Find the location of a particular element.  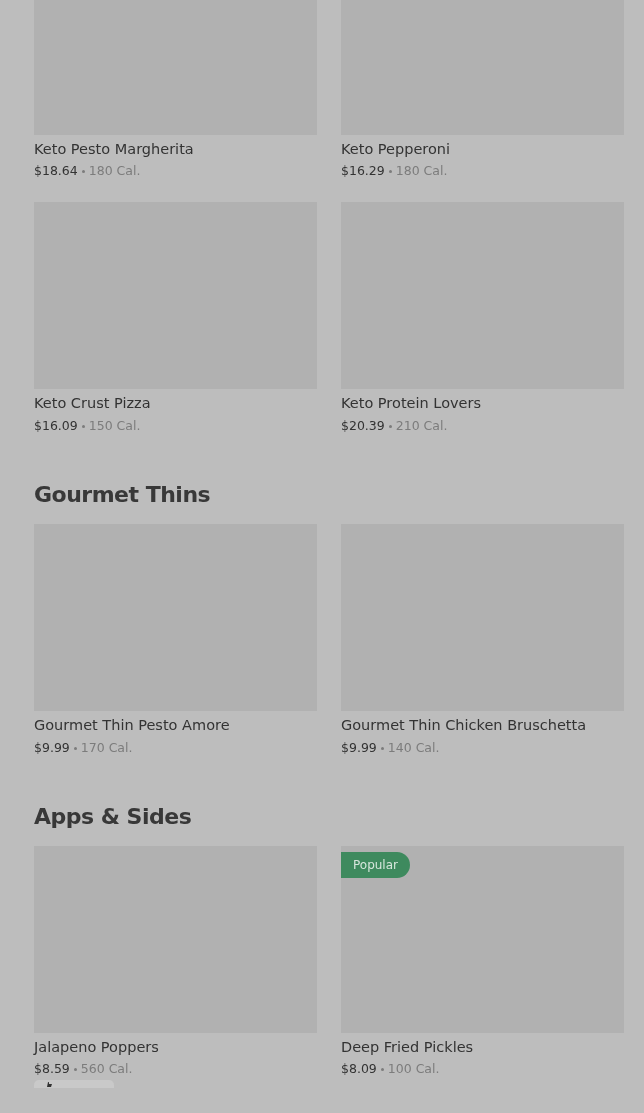

item-price: $8.59 is located at coordinates (52, 1069).